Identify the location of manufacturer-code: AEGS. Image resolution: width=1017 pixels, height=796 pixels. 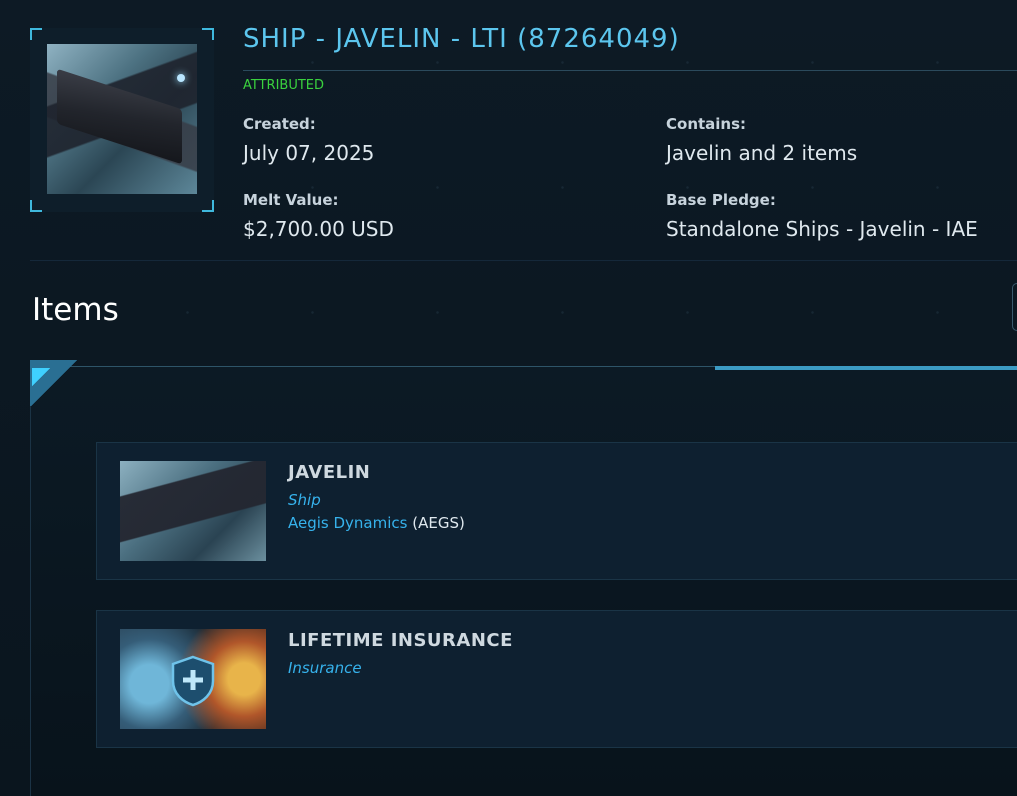
(438, 523).